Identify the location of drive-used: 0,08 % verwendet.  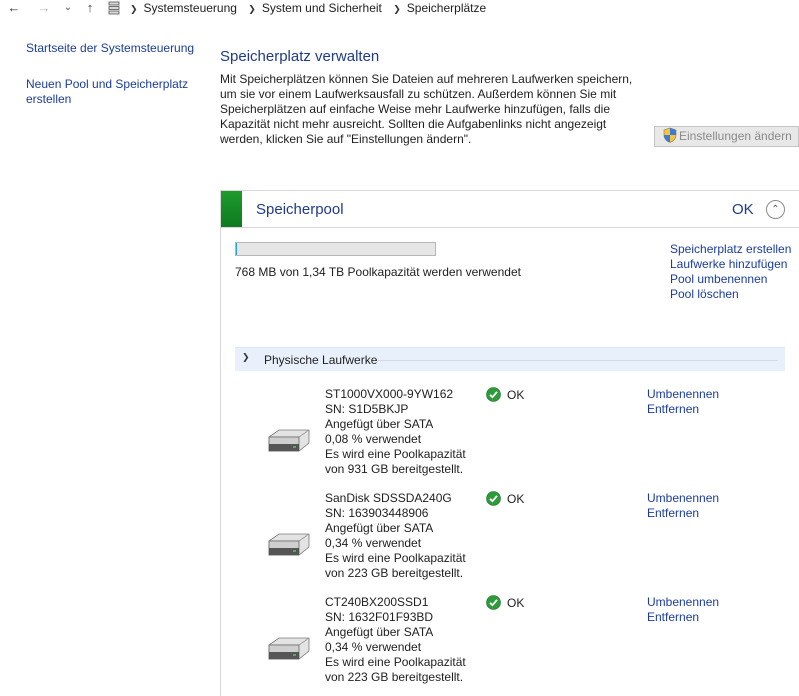
(373, 439).